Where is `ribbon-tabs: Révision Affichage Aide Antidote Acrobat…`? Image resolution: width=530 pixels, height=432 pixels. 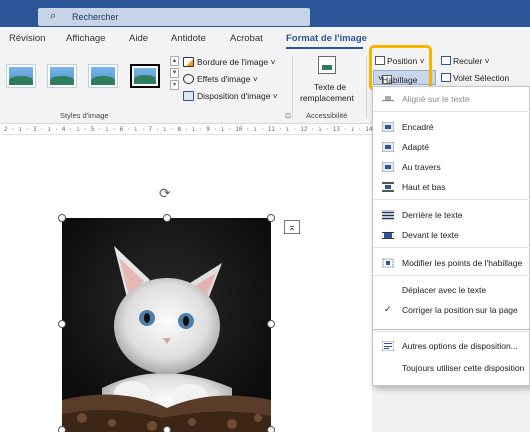
ribbon-tabs: Révision Affichage Aide Antidote Acrobat… is located at coordinates (265, 38).